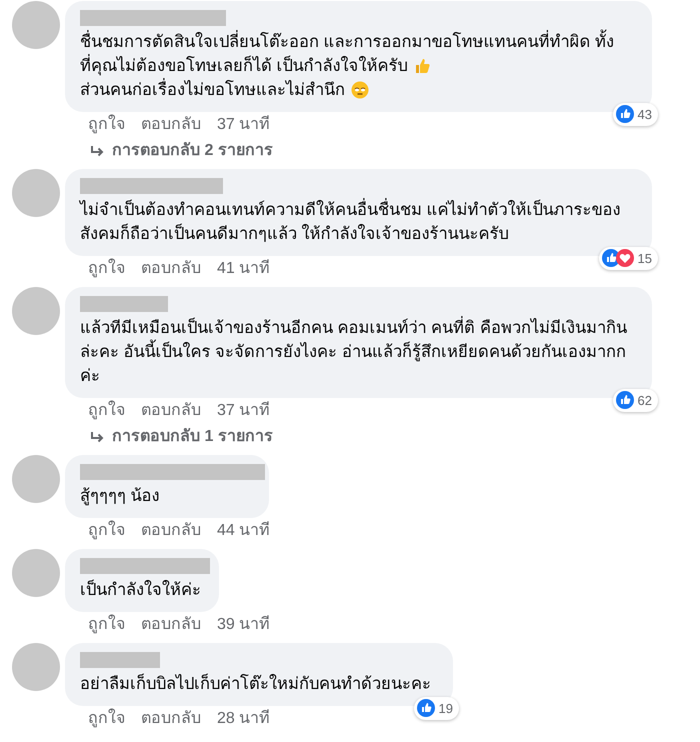  I want to click on timestamp: 28 นาที, so click(243, 718).